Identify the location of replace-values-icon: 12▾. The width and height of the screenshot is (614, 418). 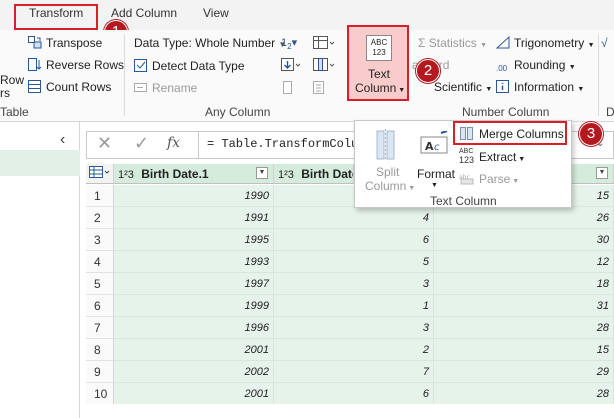
(289, 43).